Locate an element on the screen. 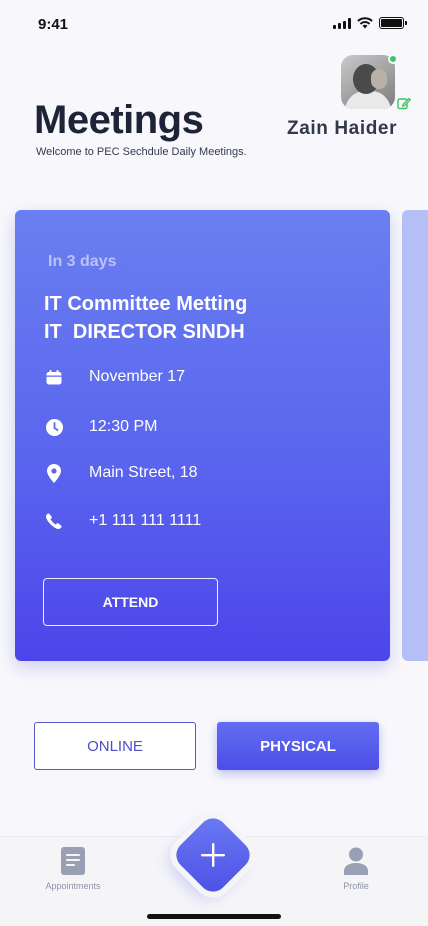  next-meeting-card-peek is located at coordinates (415, 435).